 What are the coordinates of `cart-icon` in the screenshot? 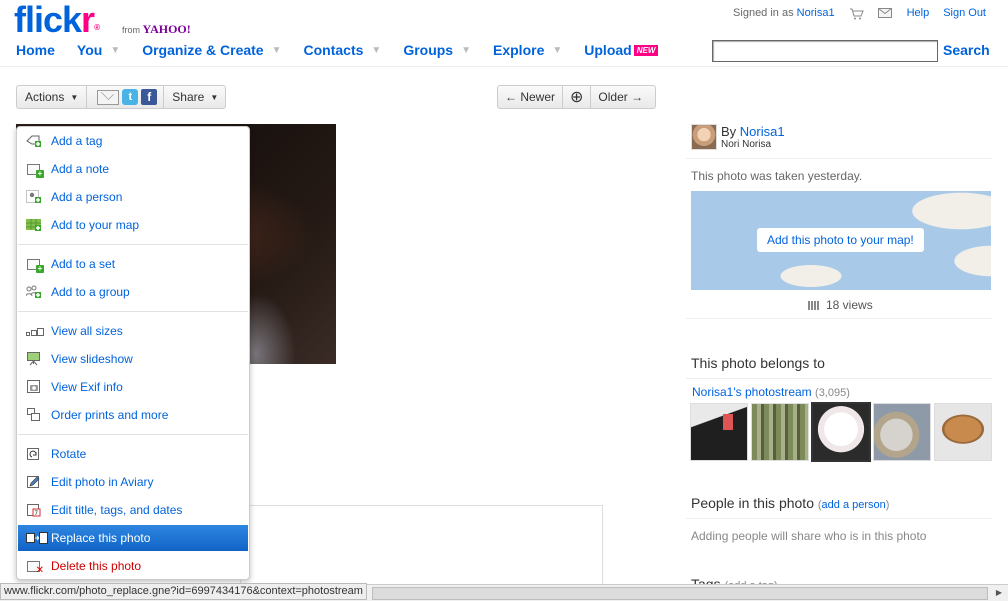 It's located at (856, 14).